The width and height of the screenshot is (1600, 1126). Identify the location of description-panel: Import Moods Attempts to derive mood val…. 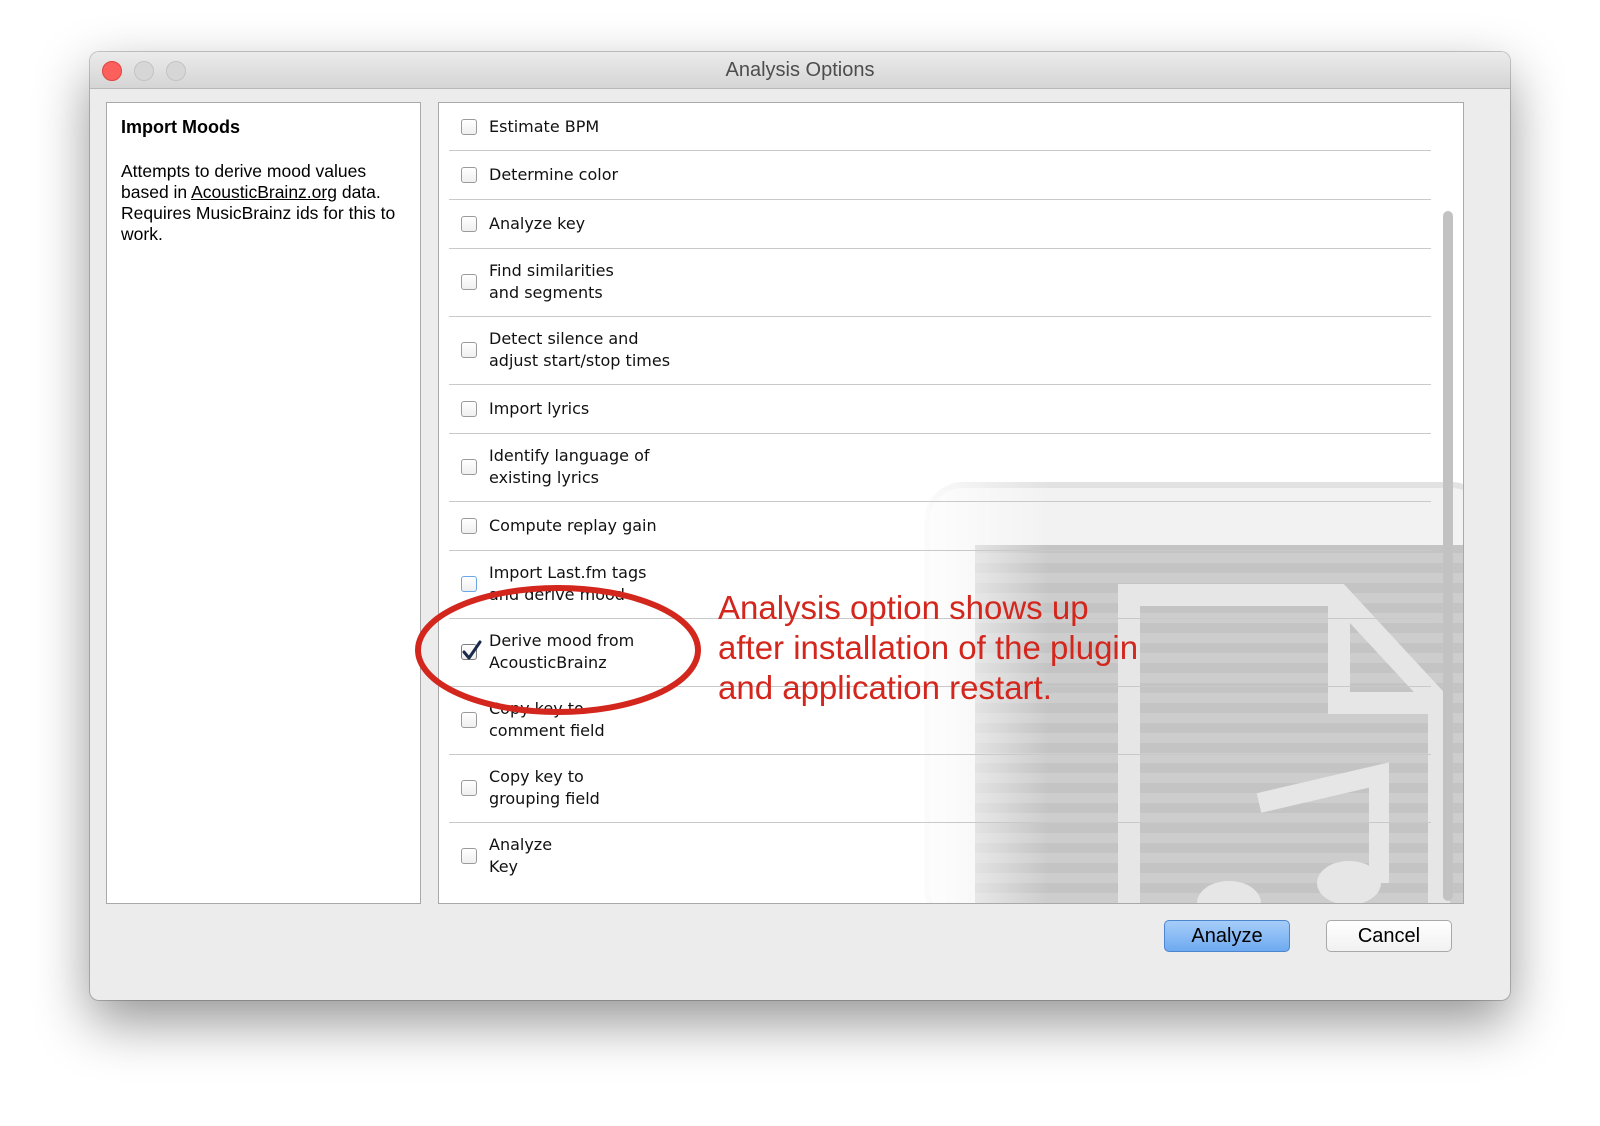
(263, 503).